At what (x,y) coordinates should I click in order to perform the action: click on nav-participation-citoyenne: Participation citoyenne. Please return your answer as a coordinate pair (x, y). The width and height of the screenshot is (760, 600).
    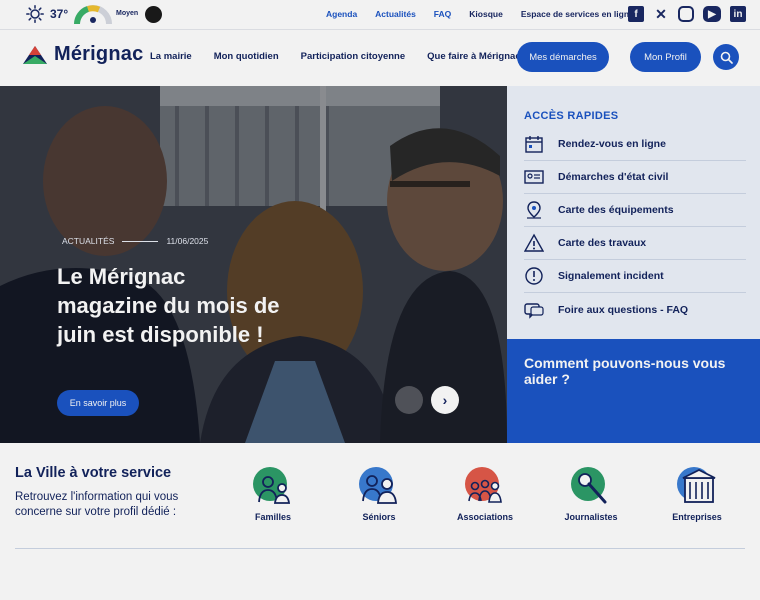
    Looking at the image, I should click on (353, 56).